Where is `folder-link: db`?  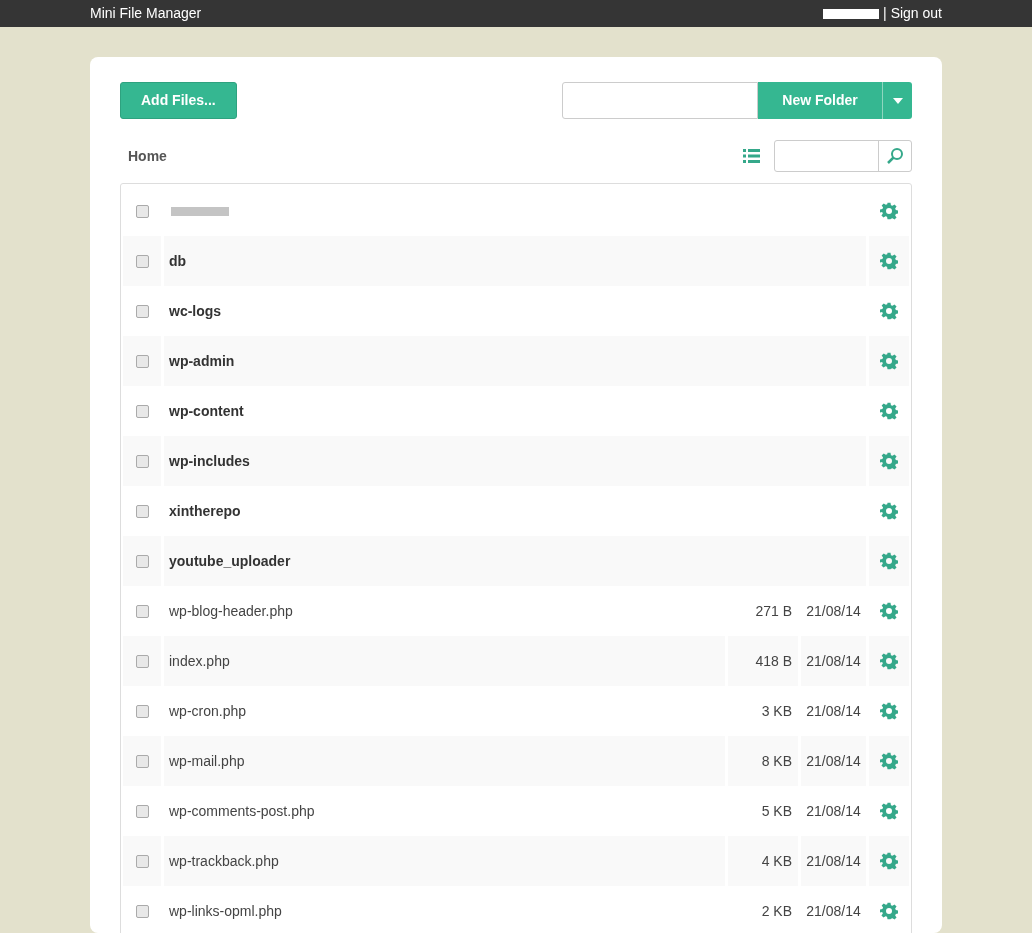
folder-link: db is located at coordinates (178, 261).